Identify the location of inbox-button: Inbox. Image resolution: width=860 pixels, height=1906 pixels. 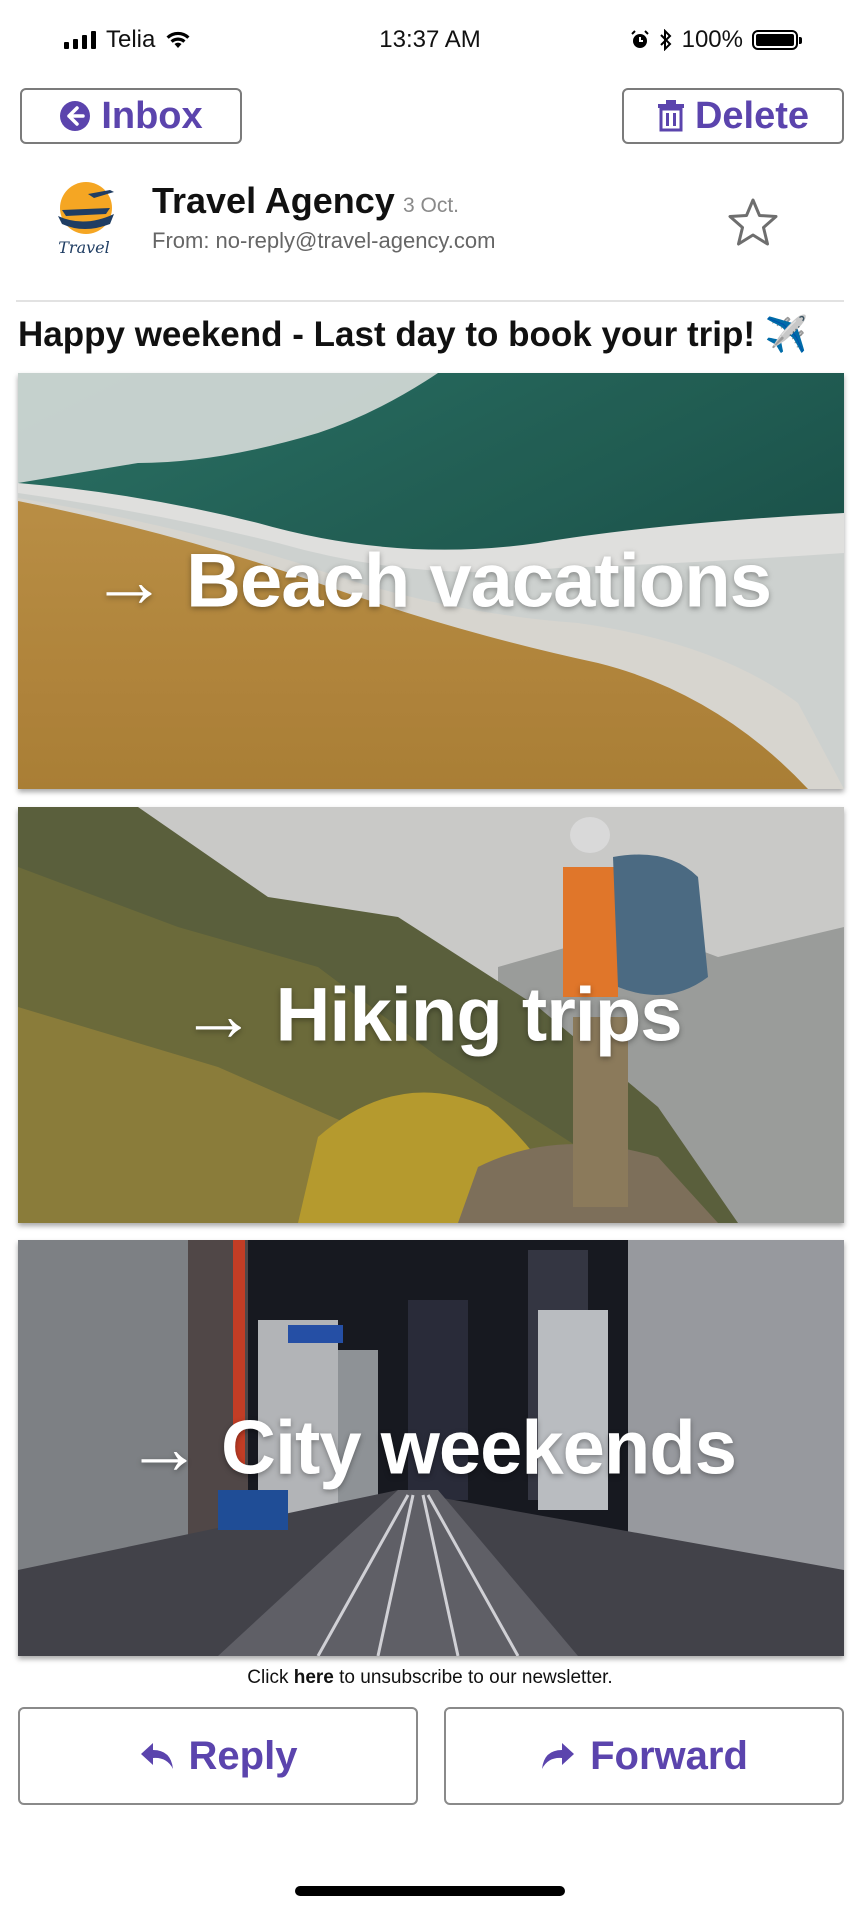
(131, 116).